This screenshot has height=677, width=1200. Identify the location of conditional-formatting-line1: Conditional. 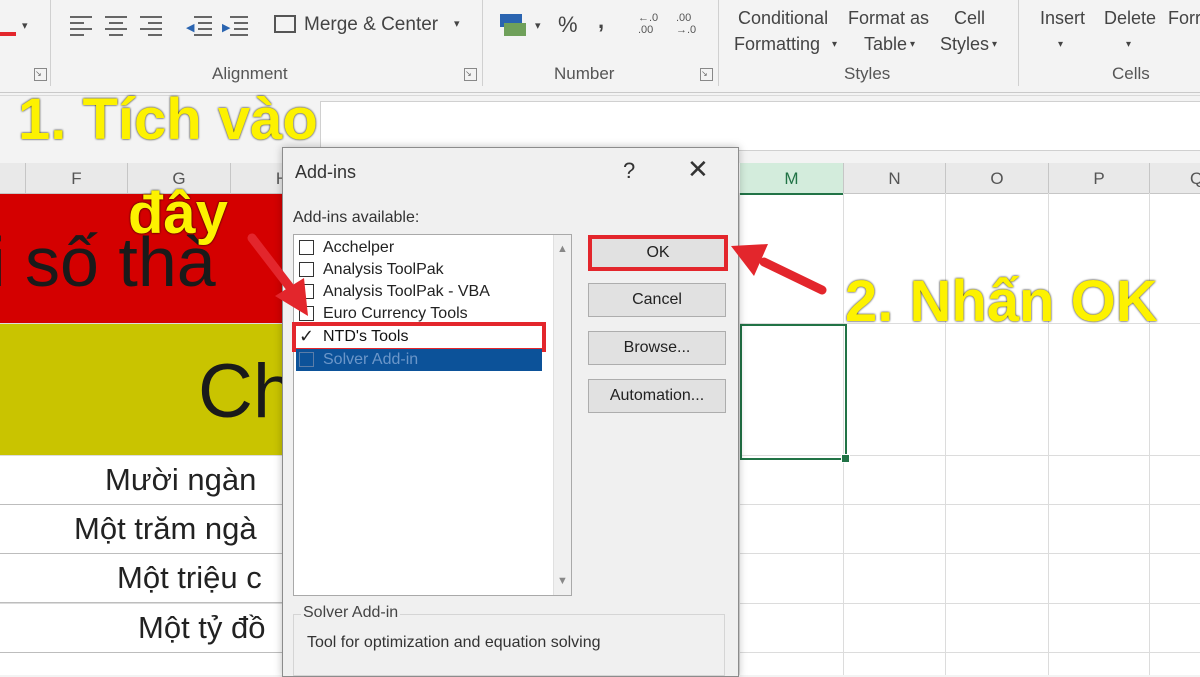
(783, 18).